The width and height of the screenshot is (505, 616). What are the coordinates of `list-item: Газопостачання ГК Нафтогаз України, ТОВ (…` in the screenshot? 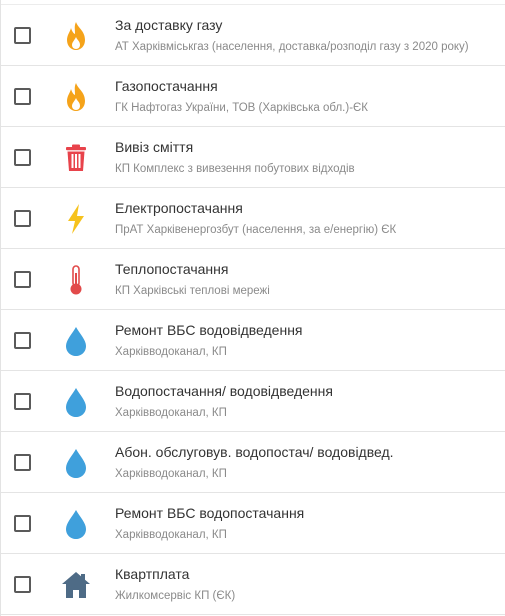 It's located at (253, 96).